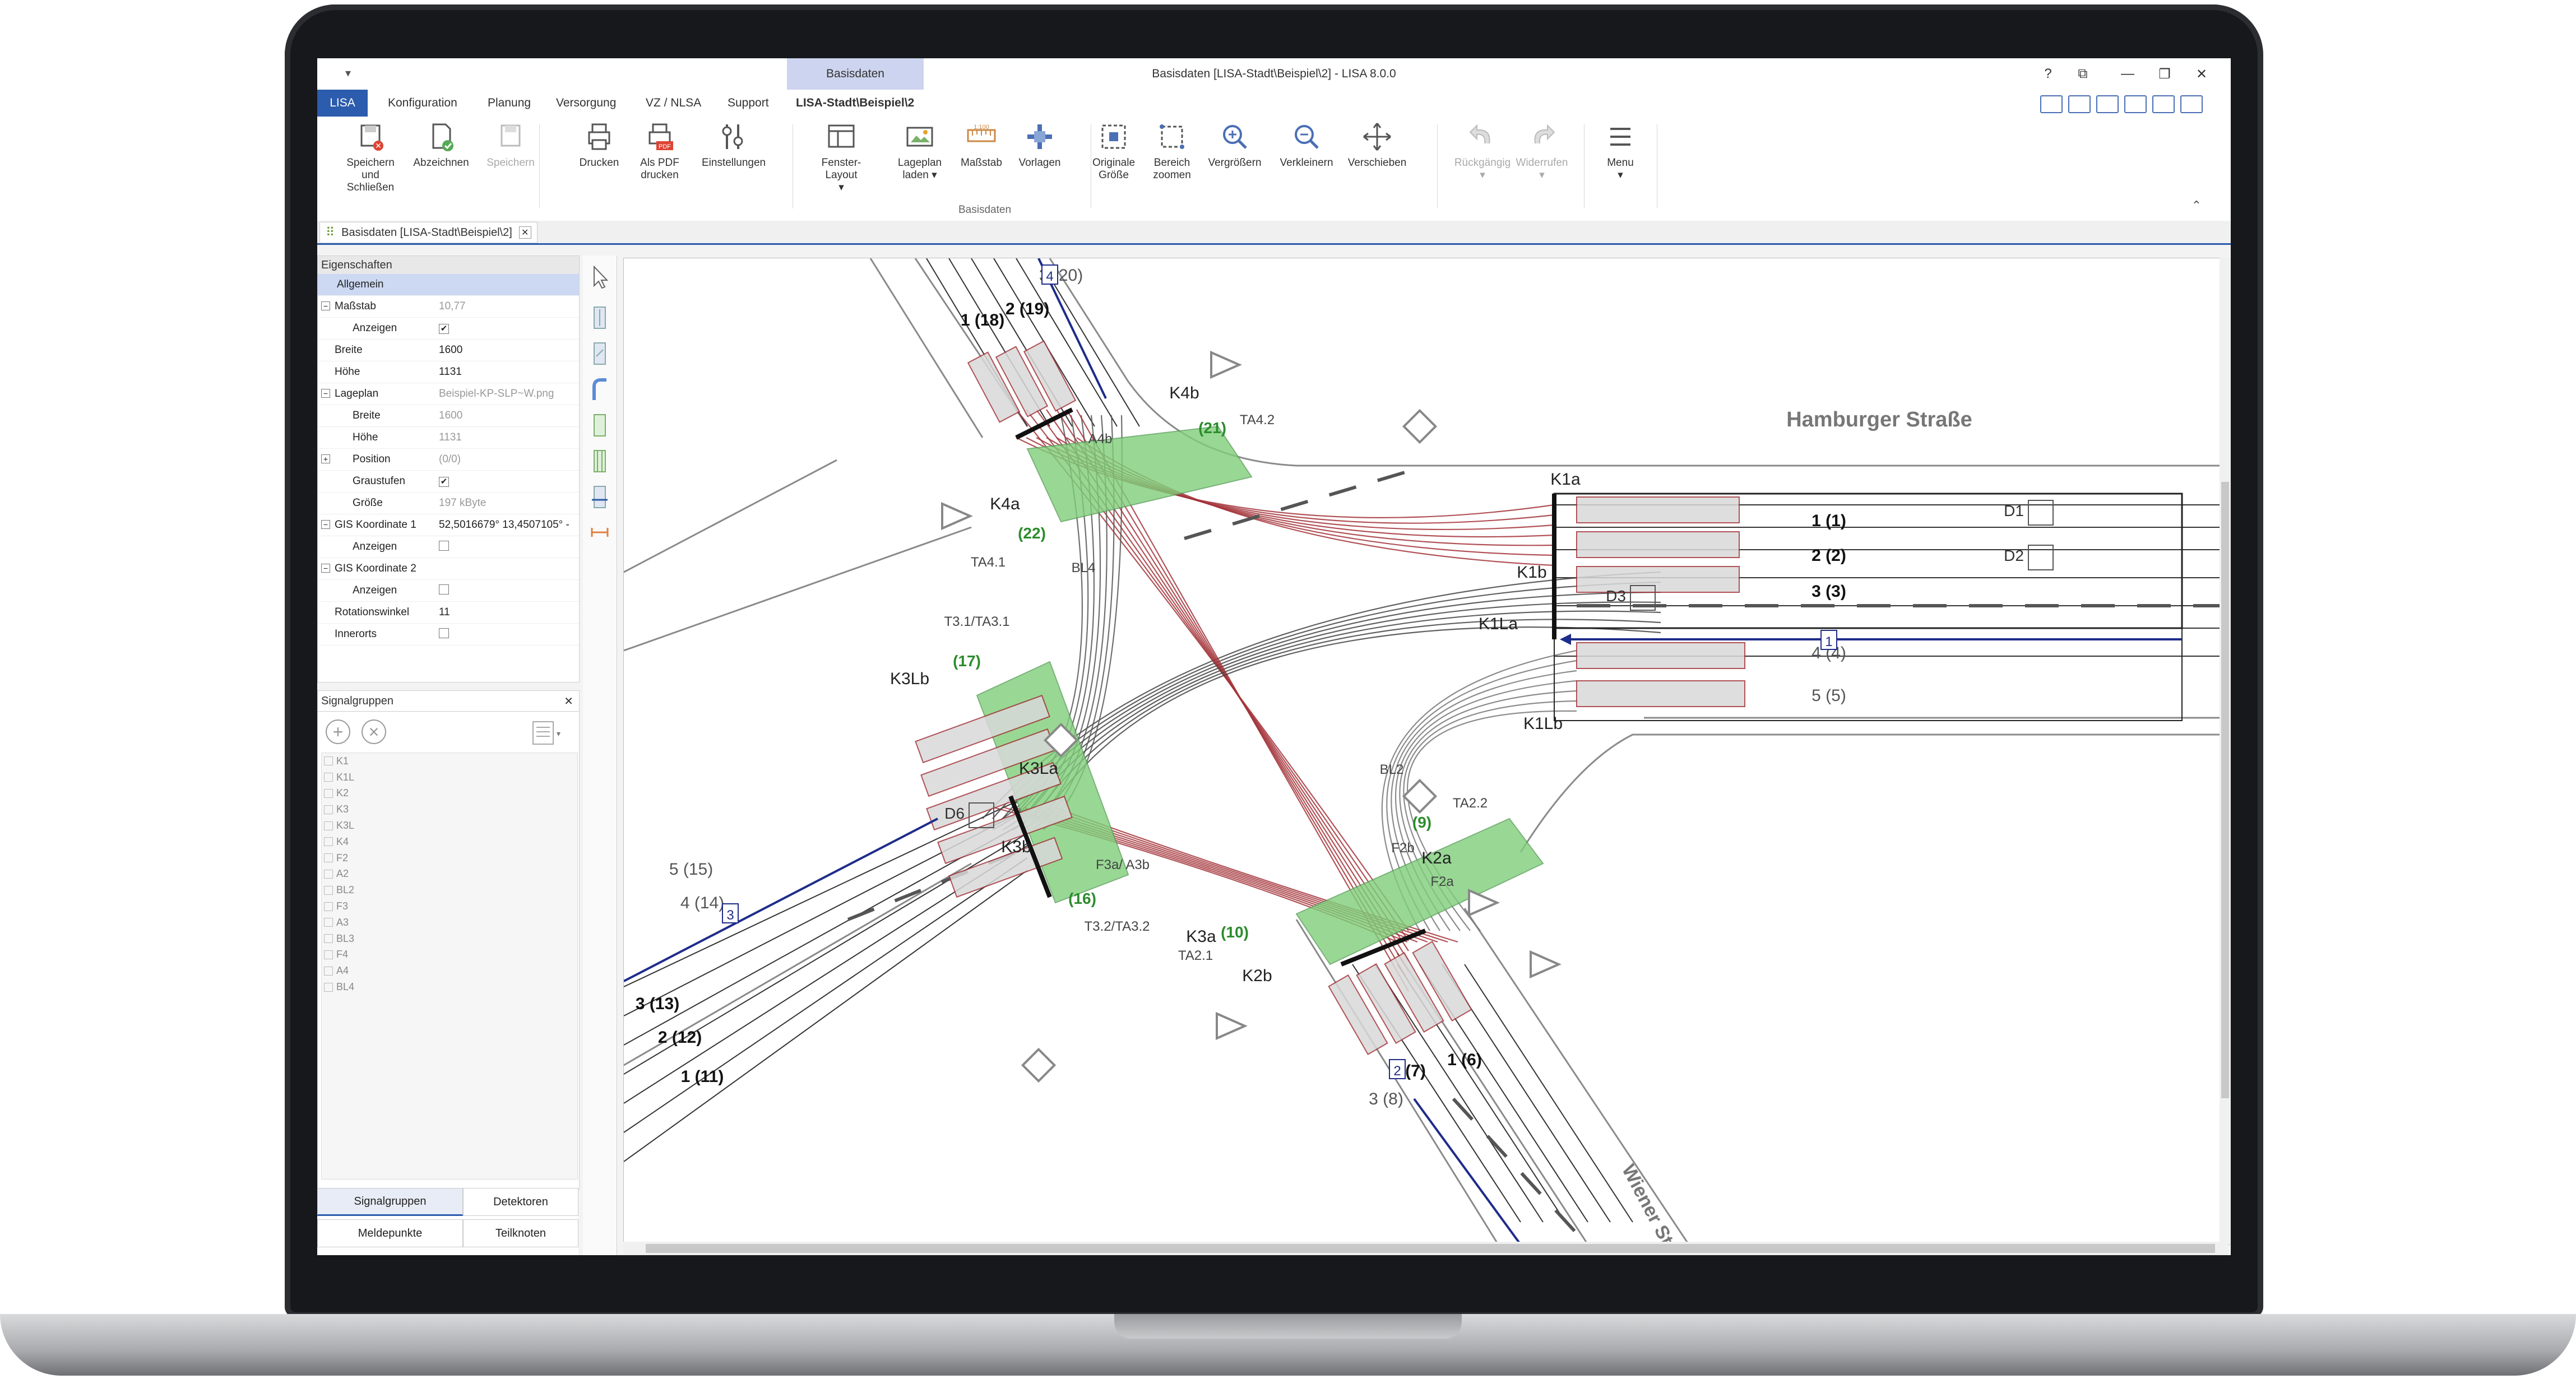 Image resolution: width=2576 pixels, height=1393 pixels. What do you see at coordinates (449, 842) in the screenshot?
I see `signal-group-item: K4` at bounding box center [449, 842].